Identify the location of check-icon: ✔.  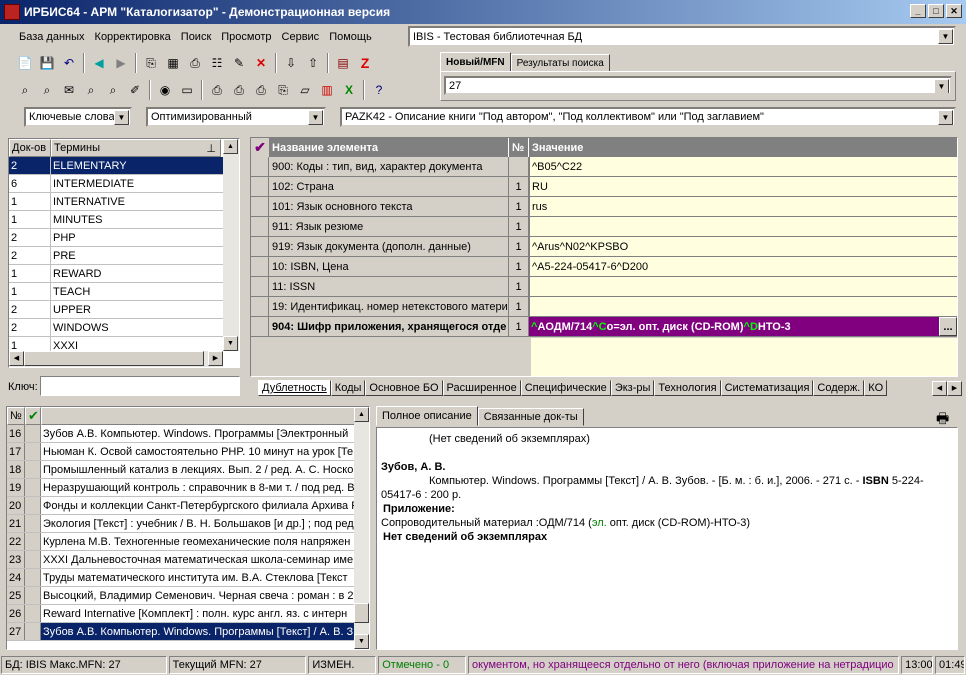
(260, 147).